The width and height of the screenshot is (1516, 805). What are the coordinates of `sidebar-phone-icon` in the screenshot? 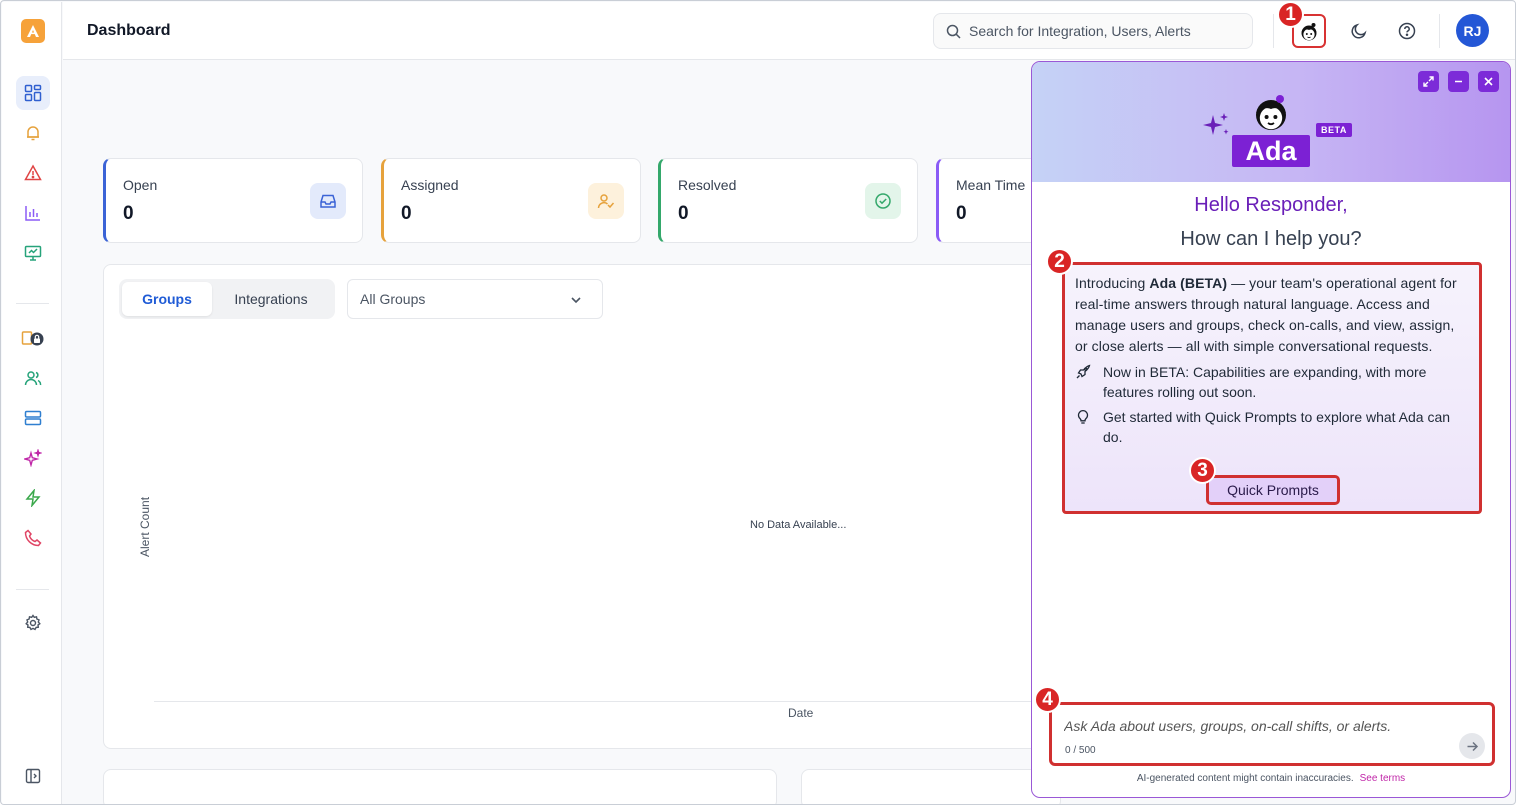 It's located at (33, 538).